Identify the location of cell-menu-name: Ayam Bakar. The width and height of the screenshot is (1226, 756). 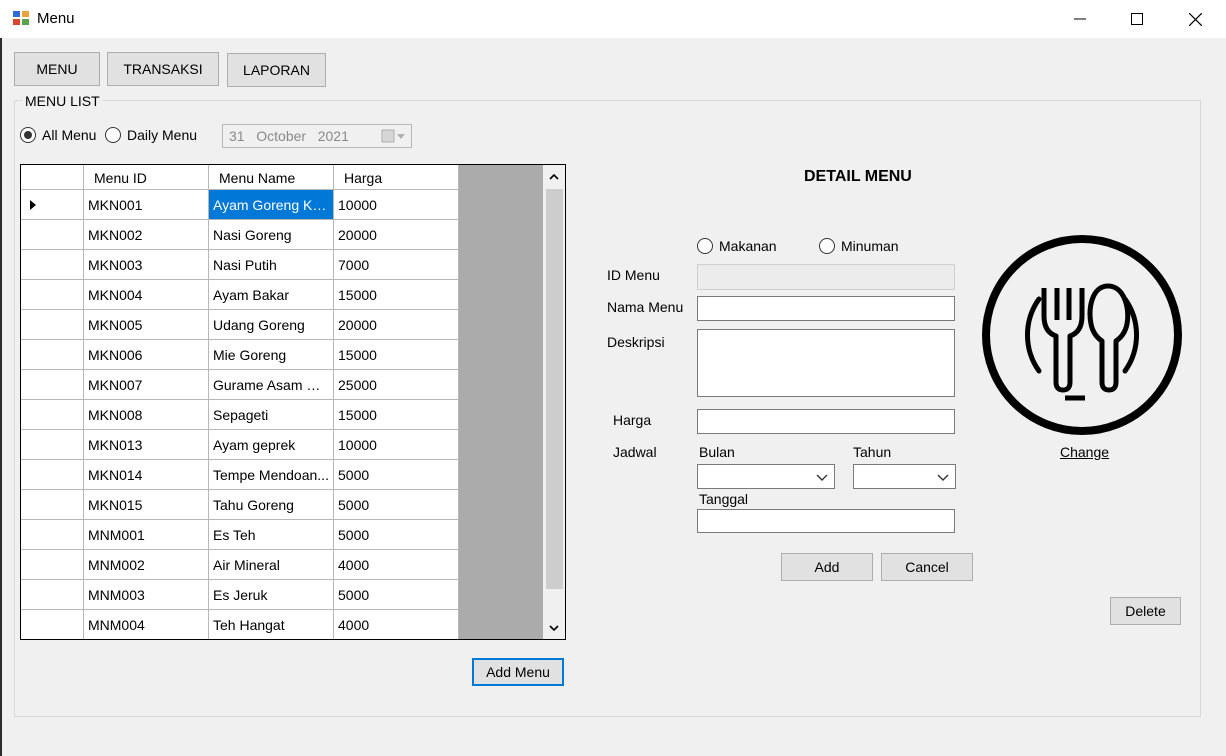
(271, 295).